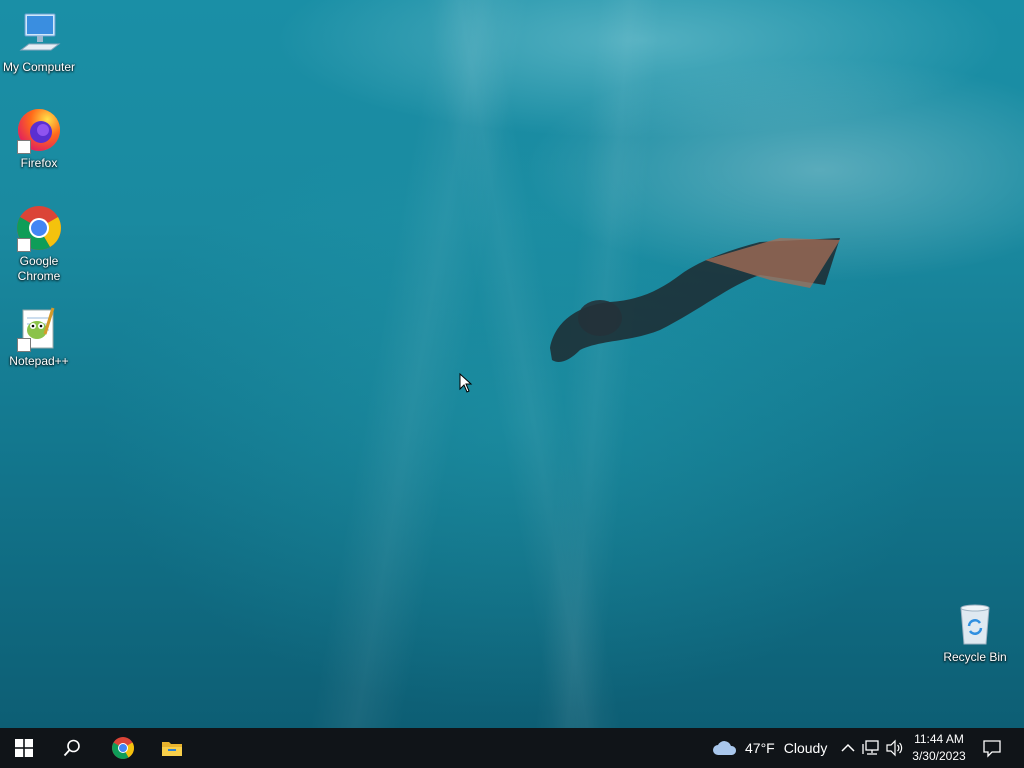  I want to click on computer-icon, so click(39, 34).